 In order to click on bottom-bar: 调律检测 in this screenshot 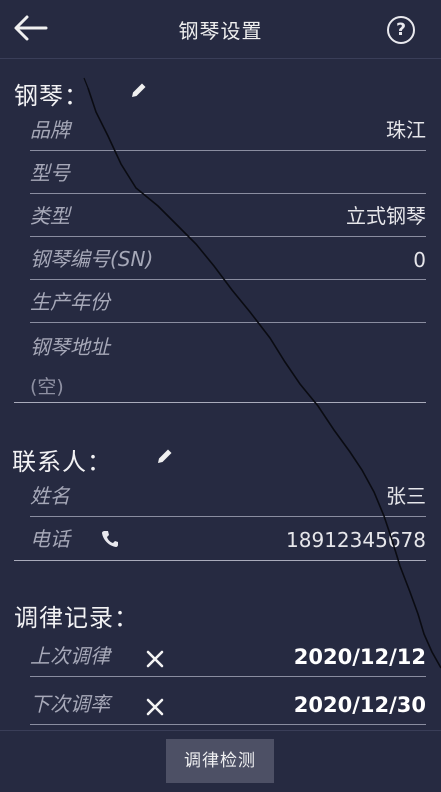, I will do `click(220, 761)`.